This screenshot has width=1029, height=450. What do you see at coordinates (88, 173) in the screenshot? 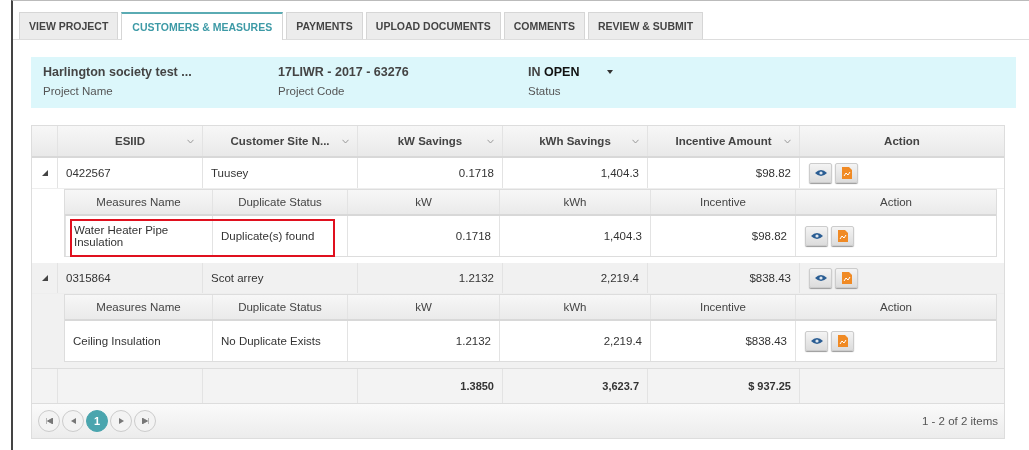
I see `table-cell: 0422567` at bounding box center [88, 173].